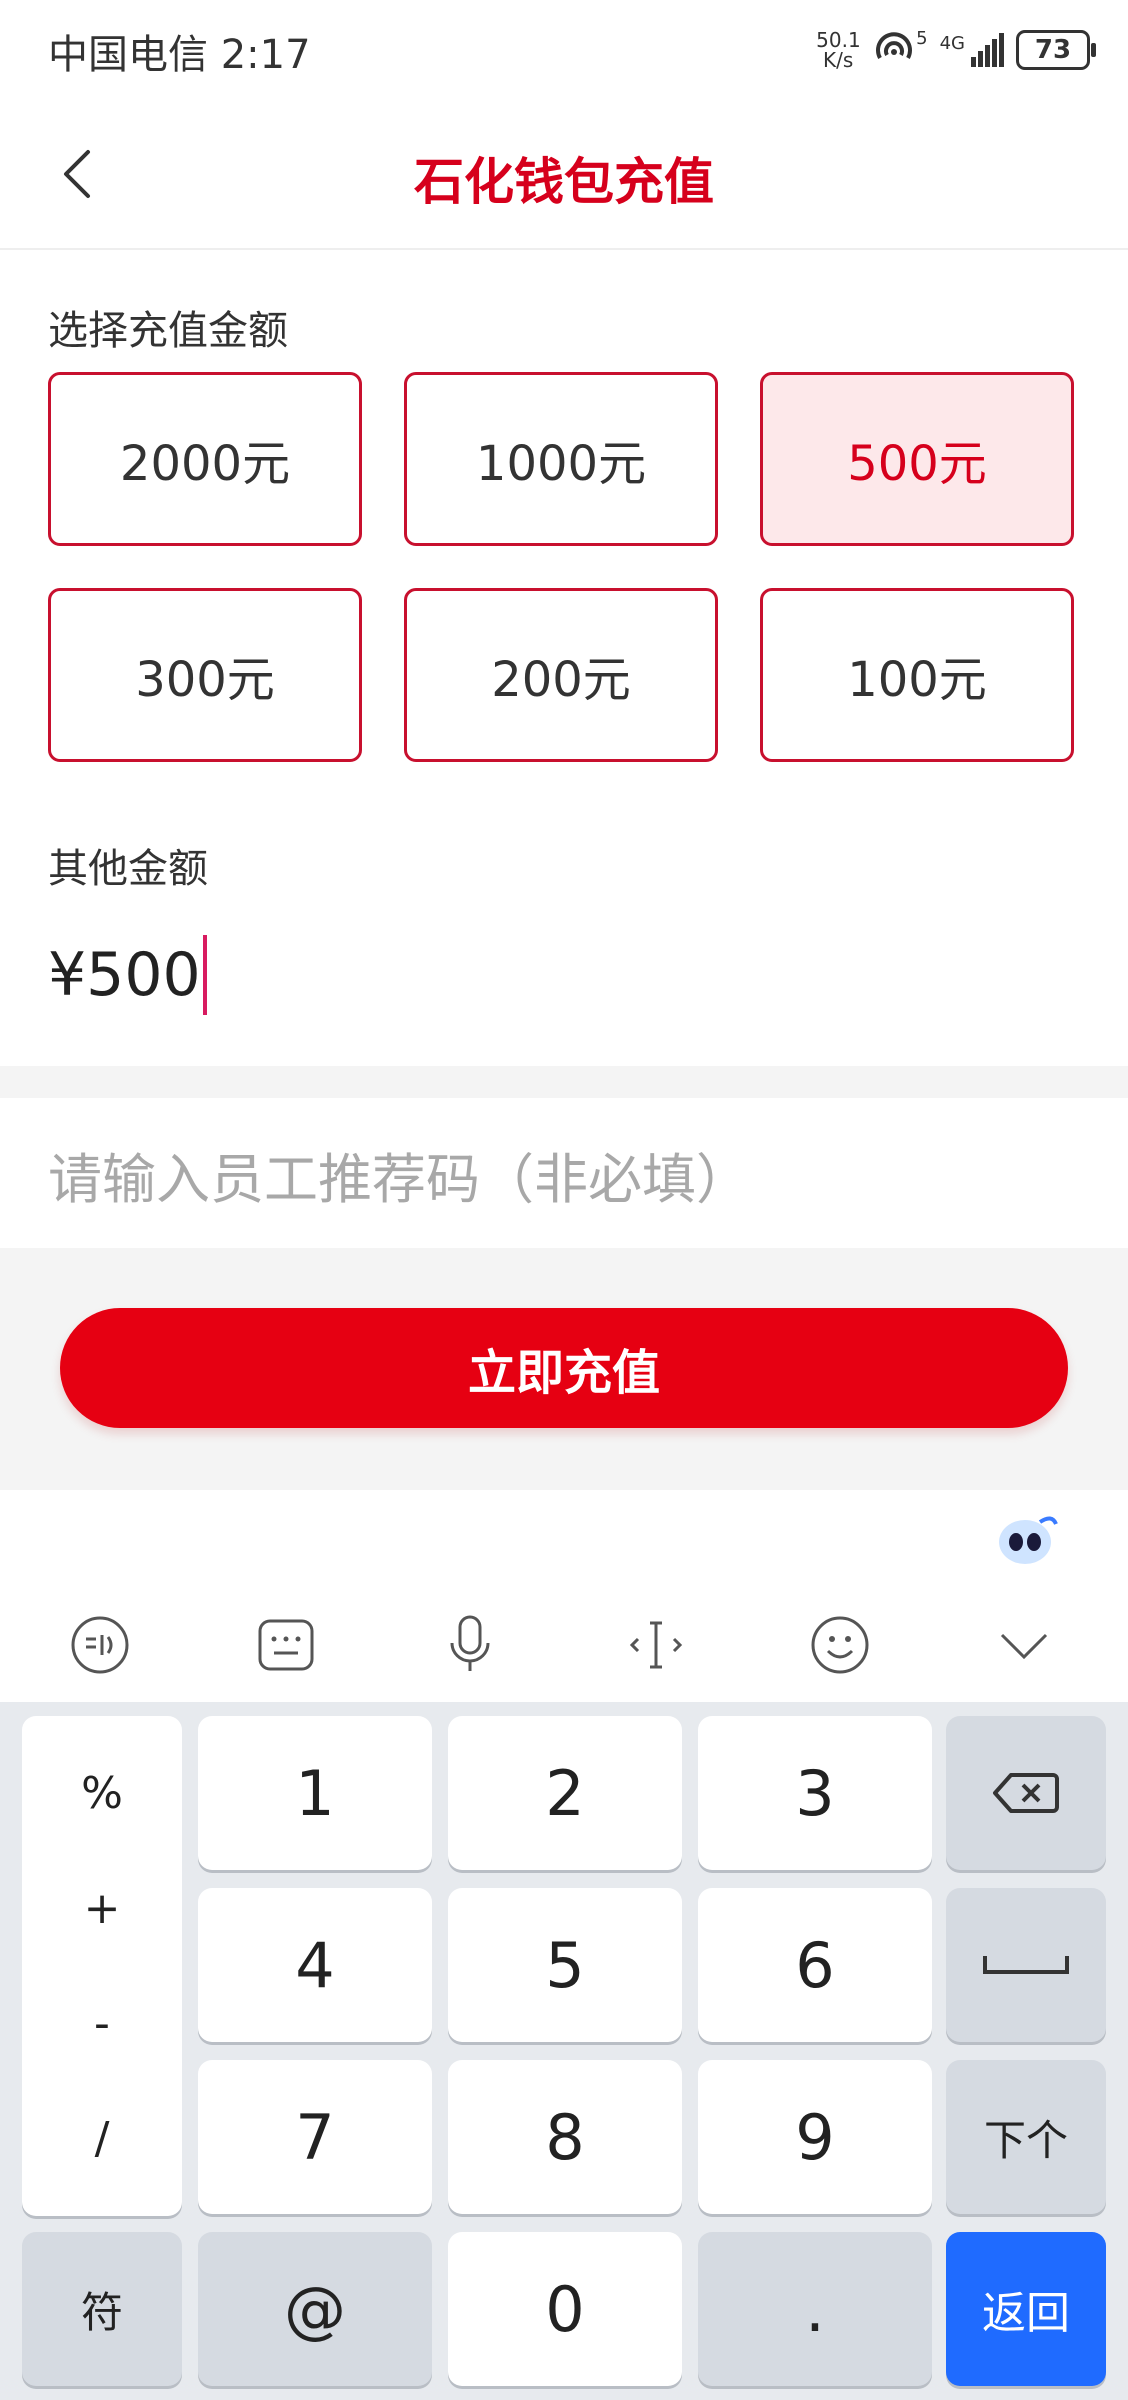  Describe the element at coordinates (102, 2309) in the screenshot. I see `symbols-key: 符` at that location.